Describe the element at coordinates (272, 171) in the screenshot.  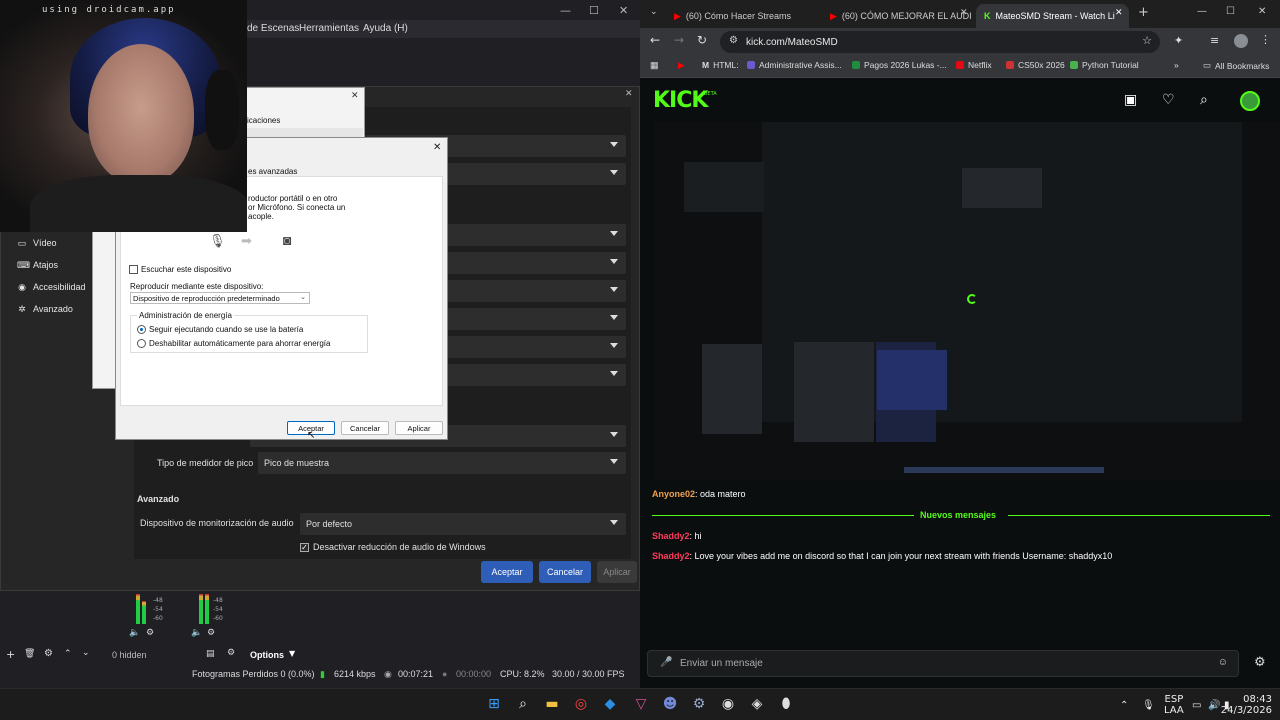
I see `tab-advanced-fragment: es avanzadas` at that location.